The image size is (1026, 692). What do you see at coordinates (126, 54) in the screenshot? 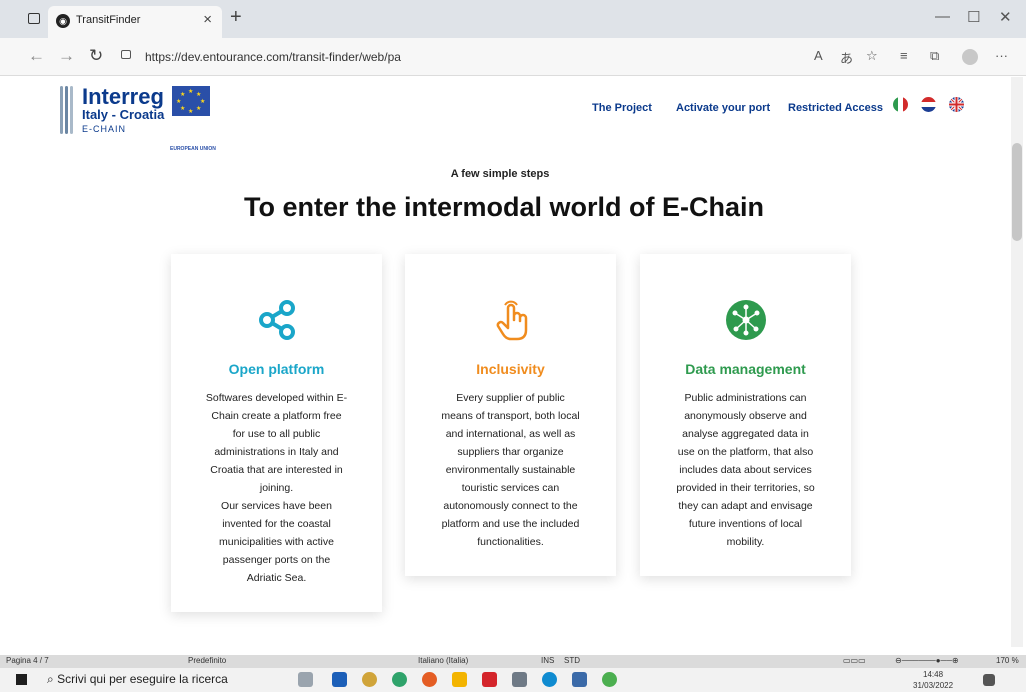
I see `lock-icon` at bounding box center [126, 54].